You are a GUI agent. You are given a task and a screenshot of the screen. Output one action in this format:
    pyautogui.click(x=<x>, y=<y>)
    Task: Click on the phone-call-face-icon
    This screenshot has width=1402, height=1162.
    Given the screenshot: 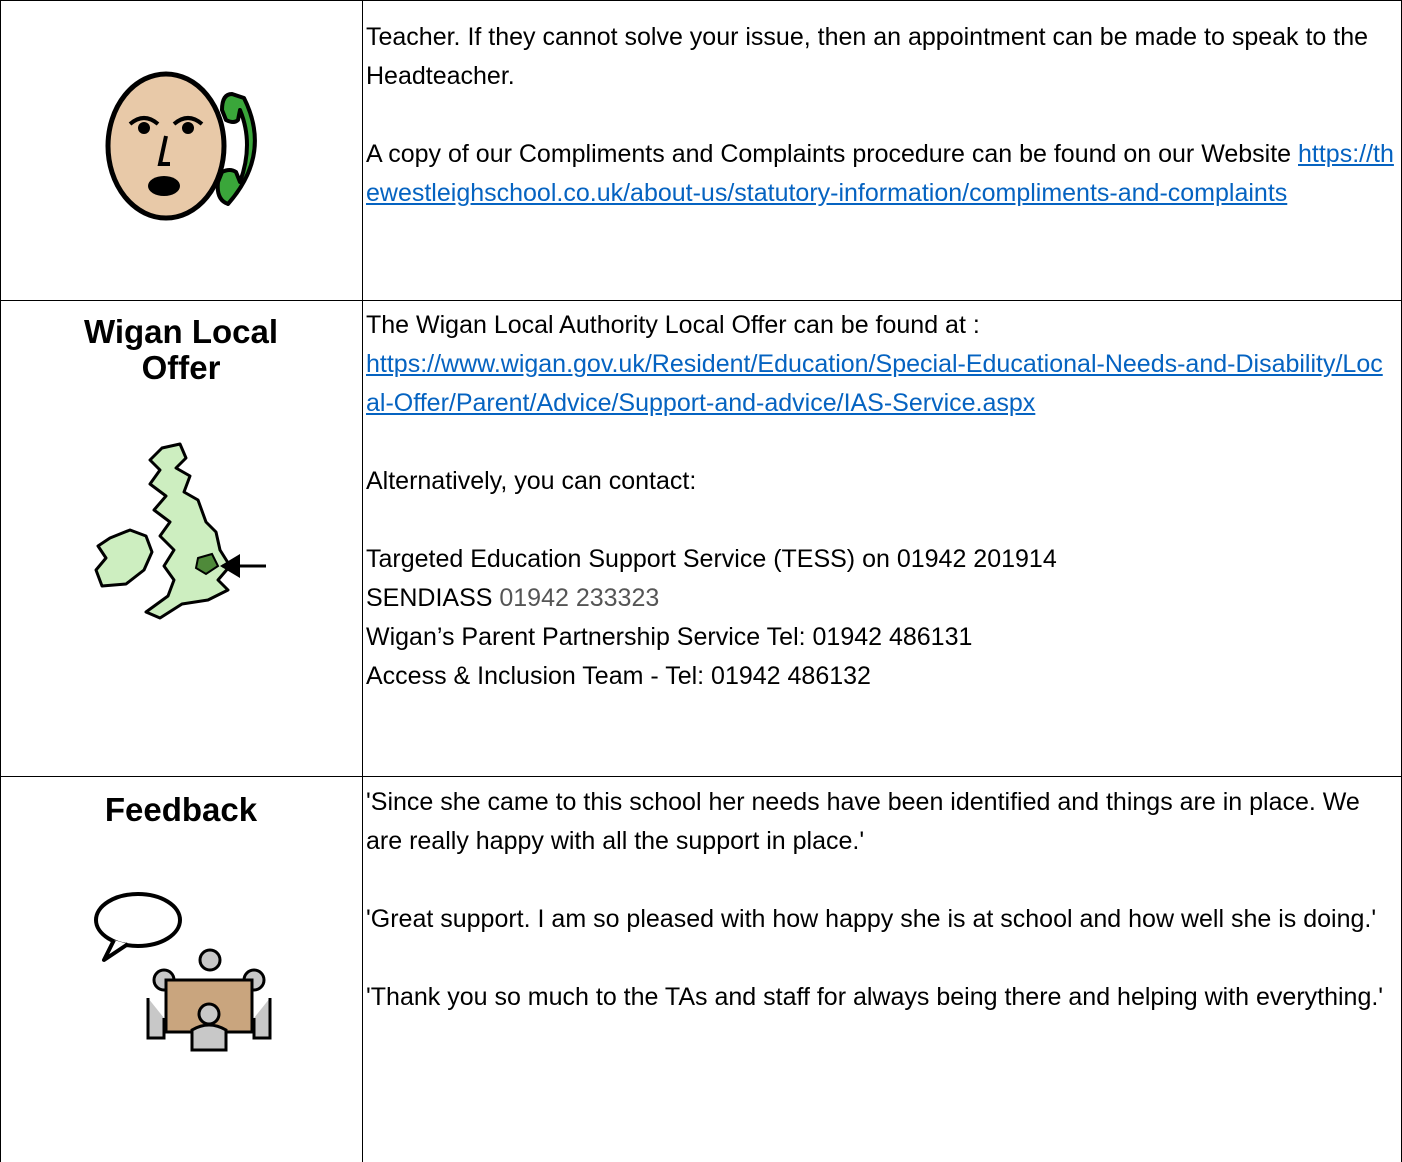 What is the action you would take?
    pyautogui.click(x=181, y=146)
    